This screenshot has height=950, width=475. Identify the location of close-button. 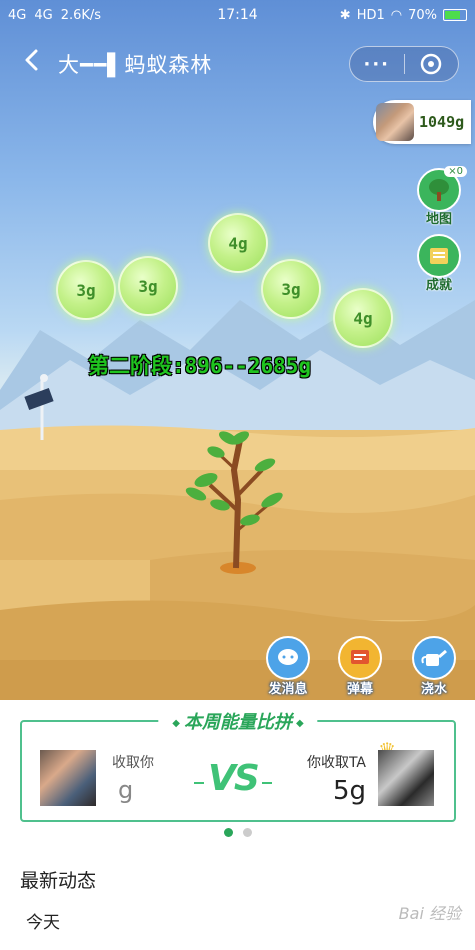
(431, 64).